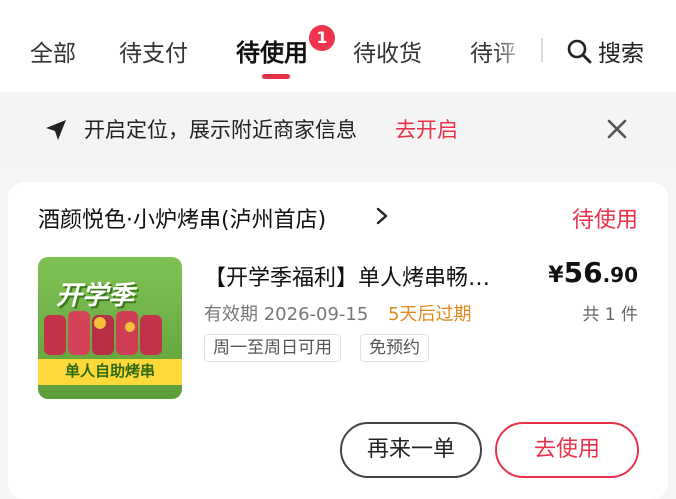  I want to click on tabs-divider, so click(542, 50).